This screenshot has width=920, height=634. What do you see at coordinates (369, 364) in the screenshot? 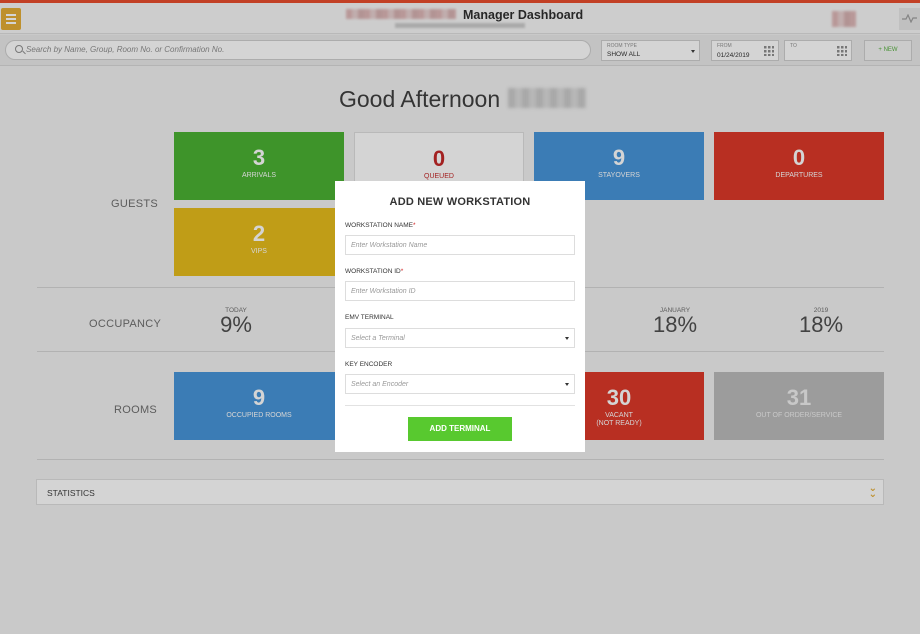
I see `key-encoder-label: KEY ENCODER` at bounding box center [369, 364].